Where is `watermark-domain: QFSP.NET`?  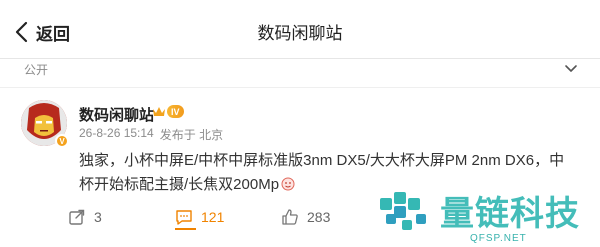 watermark-domain: QFSP.NET is located at coordinates (498, 238).